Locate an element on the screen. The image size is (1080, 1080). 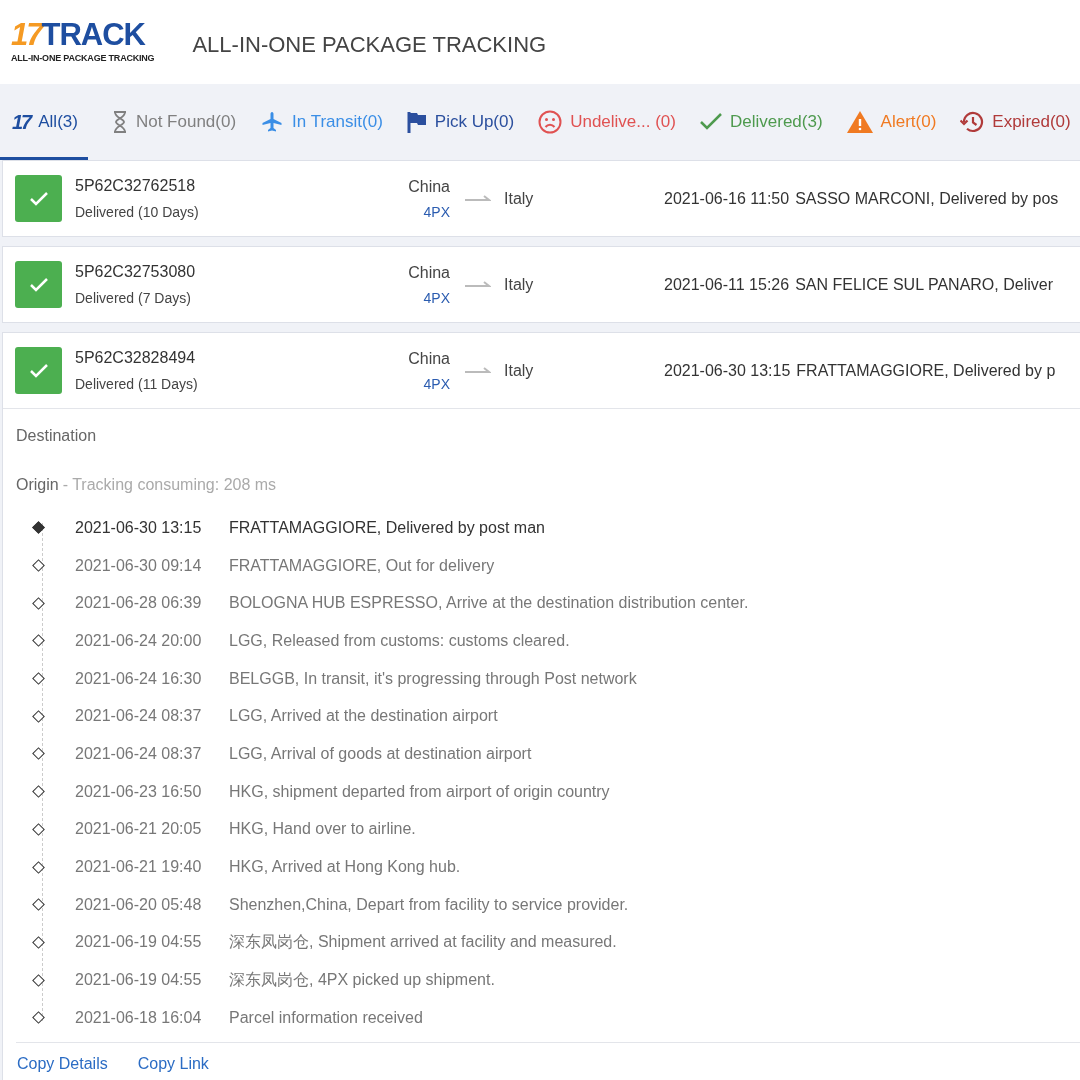
logo-number: 17 is located at coordinates (26, 34).